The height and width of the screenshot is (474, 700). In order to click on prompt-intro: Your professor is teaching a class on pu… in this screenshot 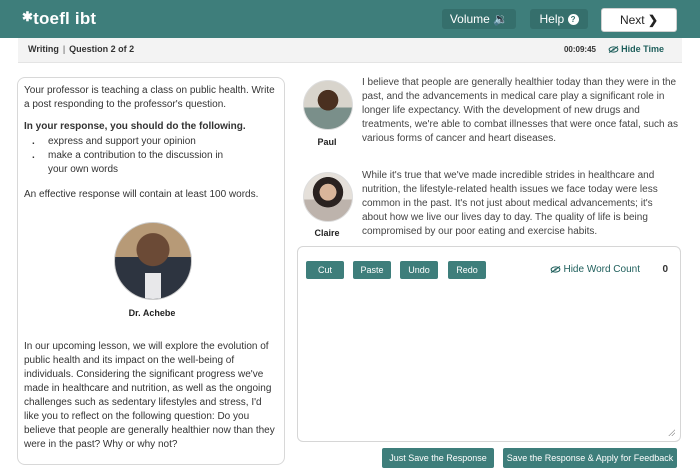, I will do `click(149, 97)`.